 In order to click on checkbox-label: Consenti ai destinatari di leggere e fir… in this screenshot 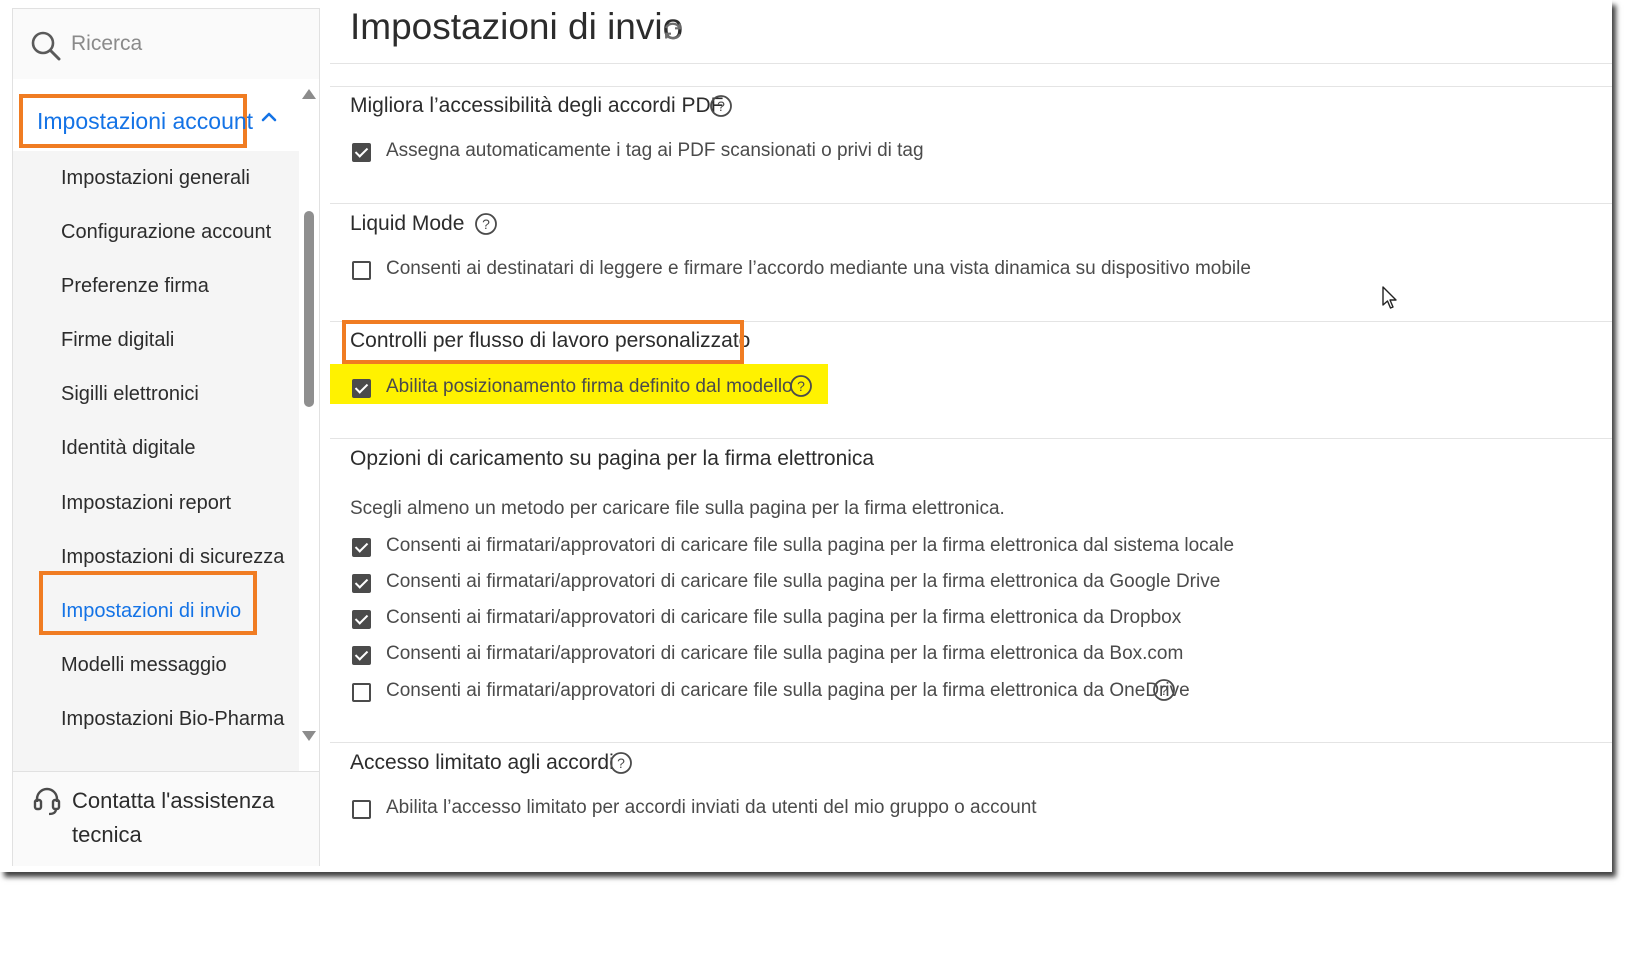, I will do `click(818, 268)`.